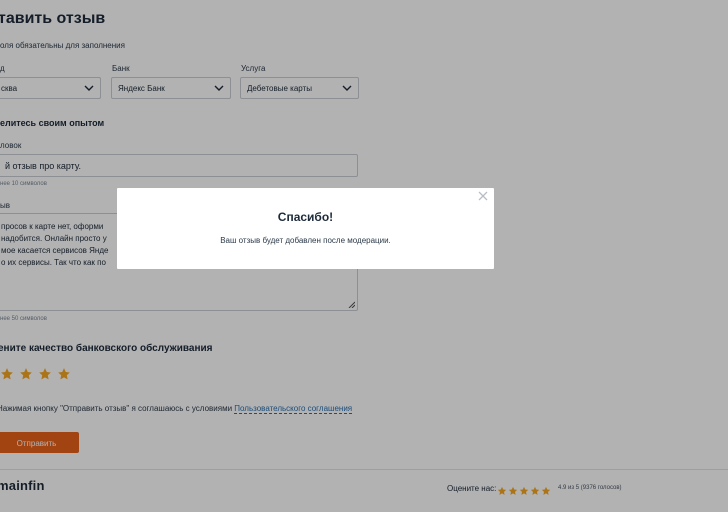 This screenshot has width=728, height=512. What do you see at coordinates (483, 196) in the screenshot?
I see `close-icon` at bounding box center [483, 196].